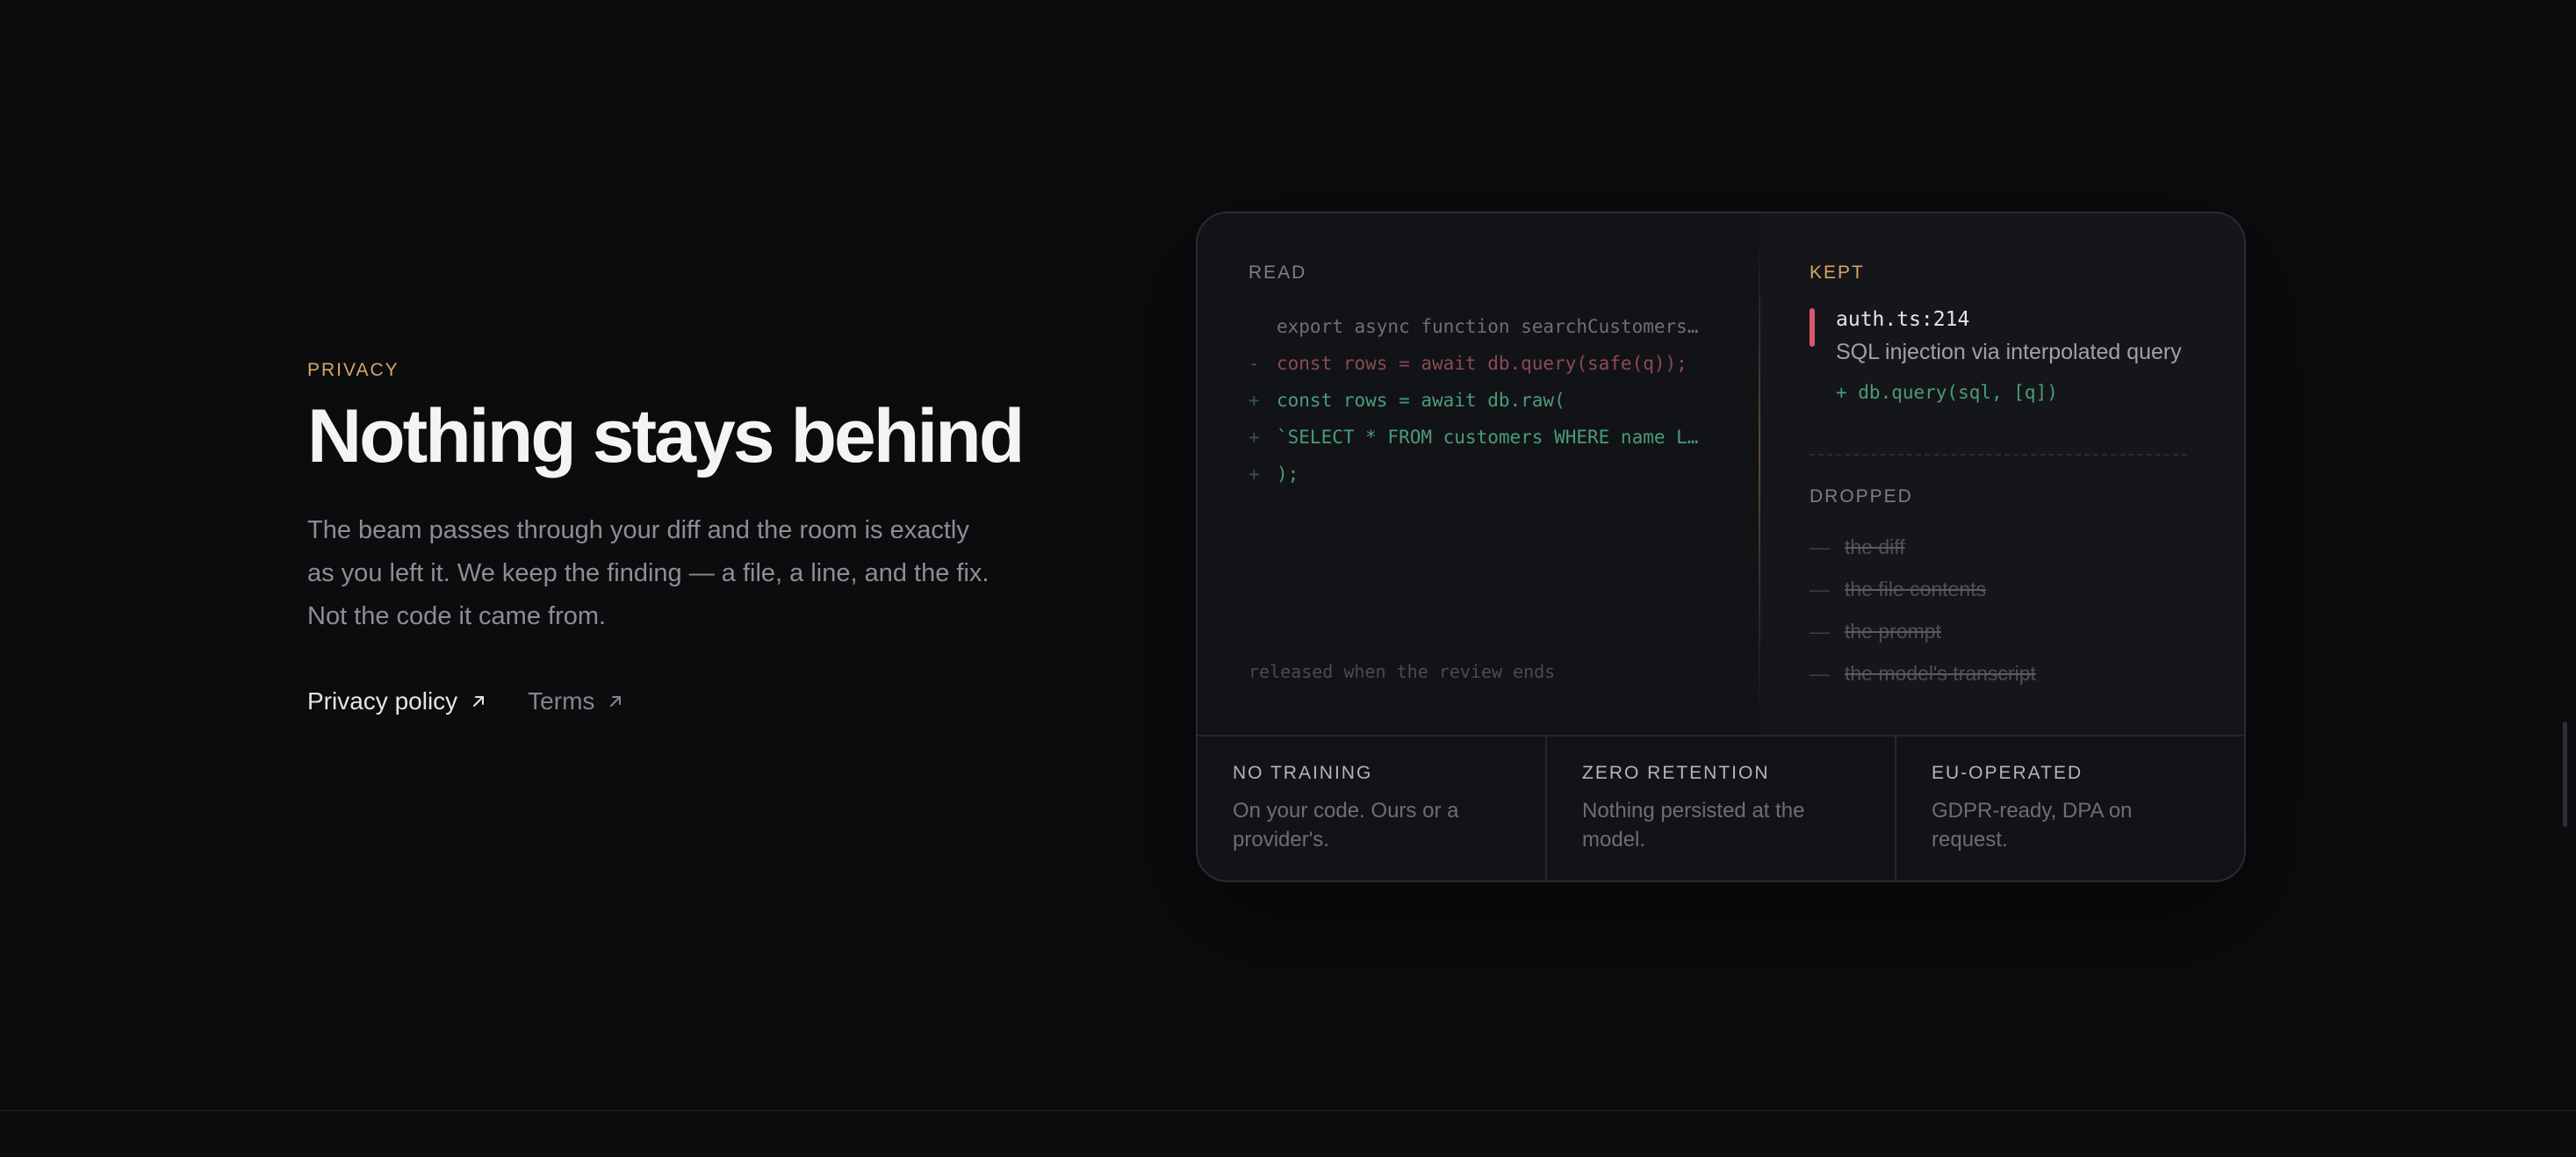 The width and height of the screenshot is (2576, 1157). What do you see at coordinates (2007, 773) in the screenshot?
I see `feature-title: EU-OPERATED` at bounding box center [2007, 773].